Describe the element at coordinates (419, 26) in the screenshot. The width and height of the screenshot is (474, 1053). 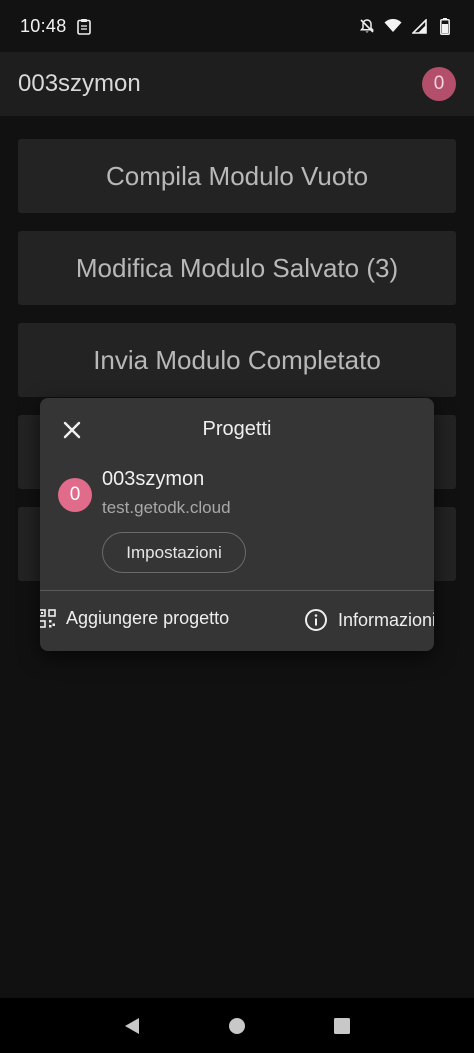
I see `signal-icon` at that location.